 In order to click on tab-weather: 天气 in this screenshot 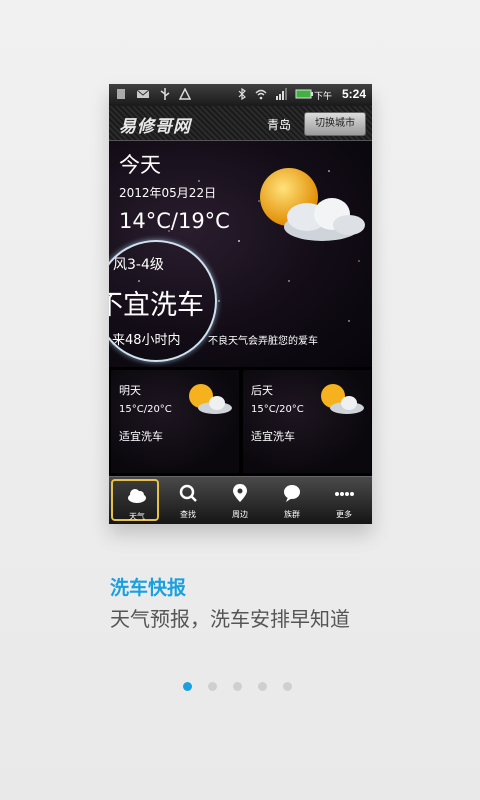, I will do `click(135, 500)`.